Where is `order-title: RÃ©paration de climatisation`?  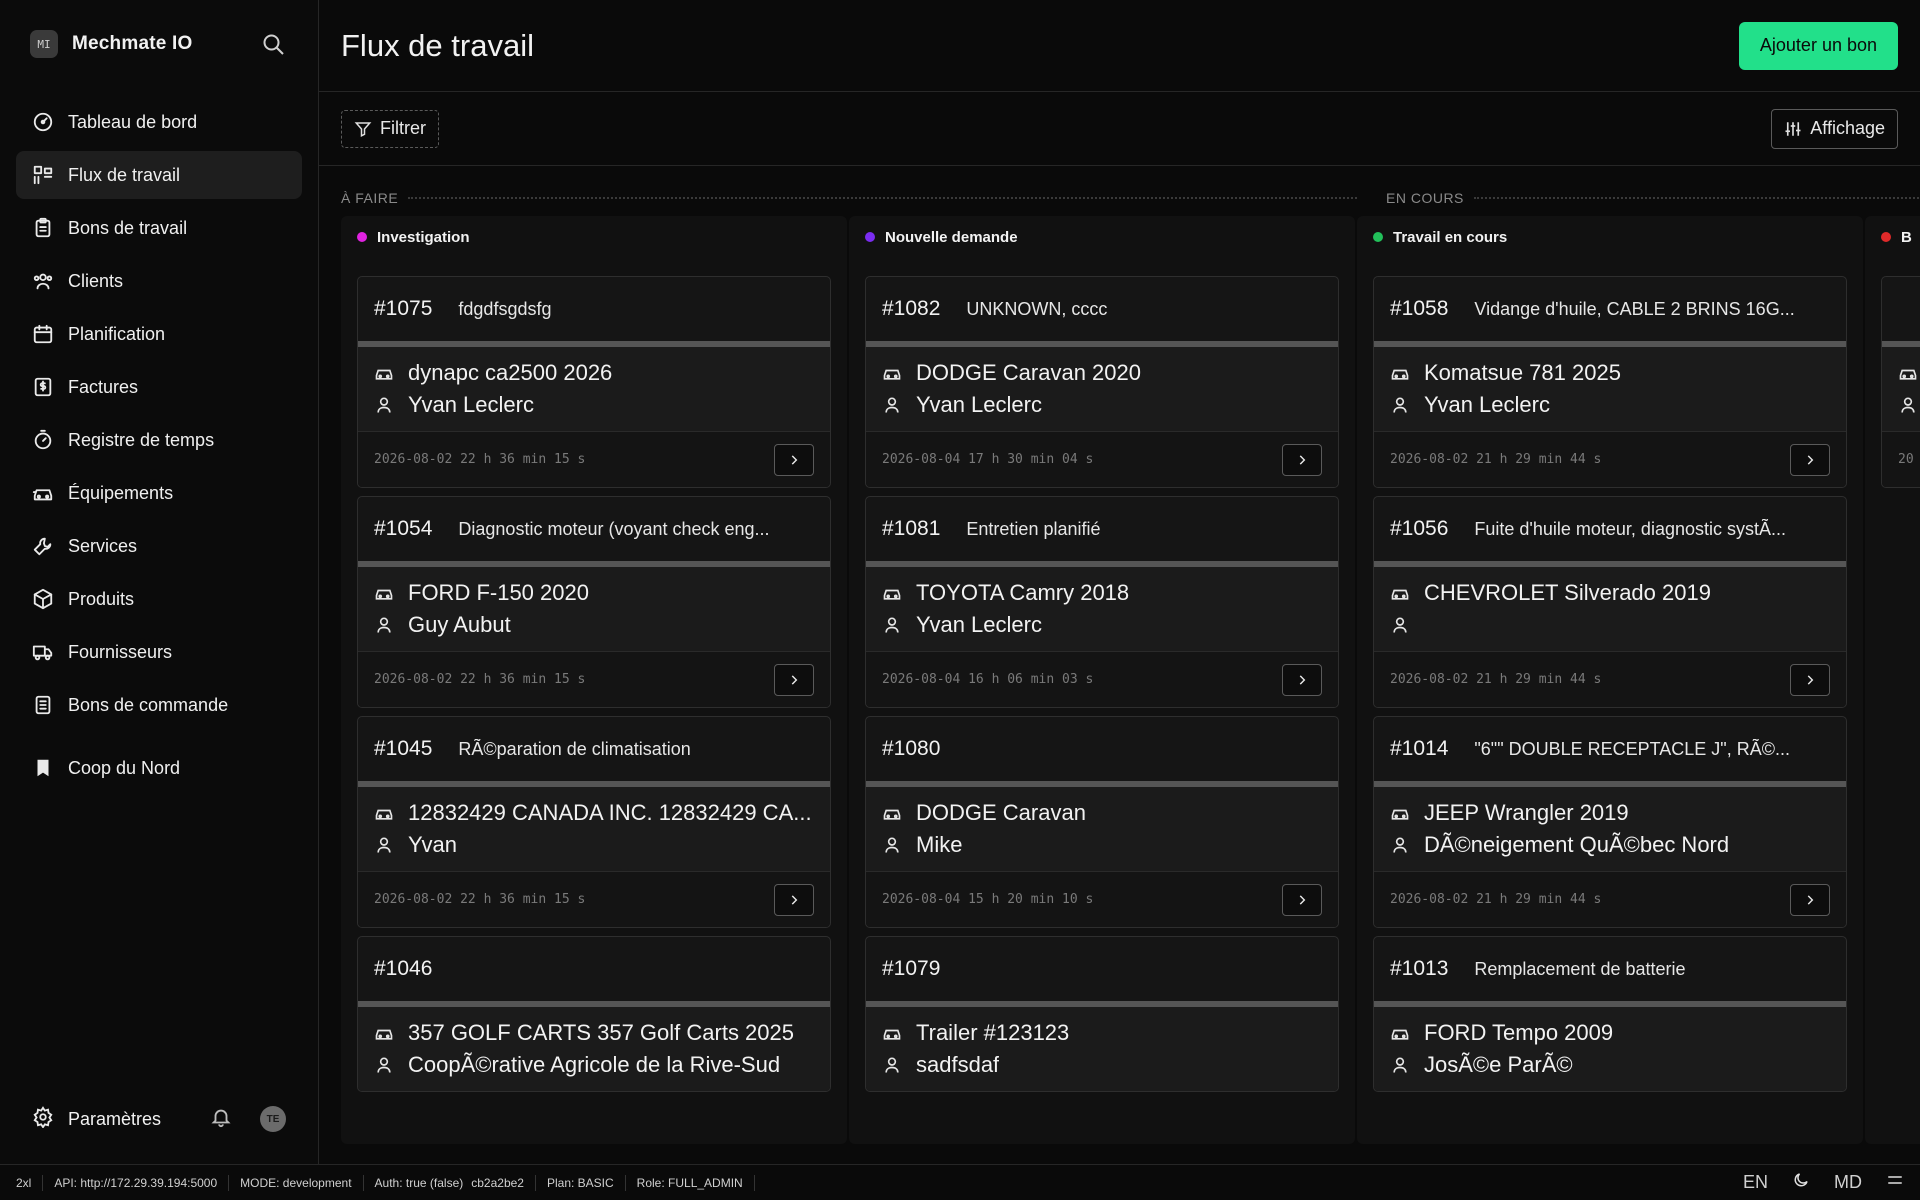
order-title: RÃ©paration de climatisation is located at coordinates (574, 748).